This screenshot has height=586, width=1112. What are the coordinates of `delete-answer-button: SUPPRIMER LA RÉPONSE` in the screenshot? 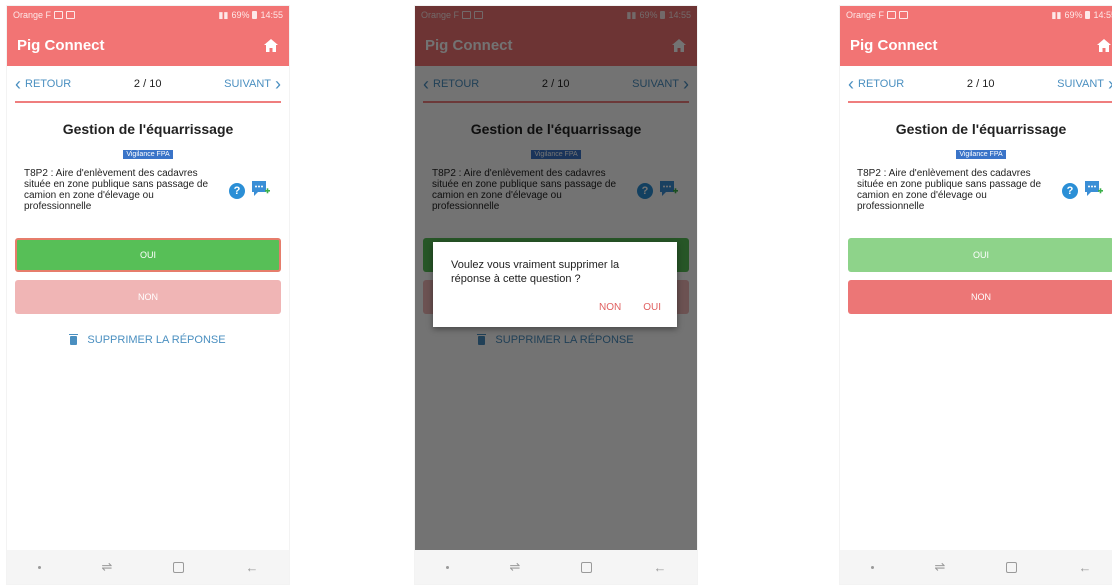 It's located at (148, 339).